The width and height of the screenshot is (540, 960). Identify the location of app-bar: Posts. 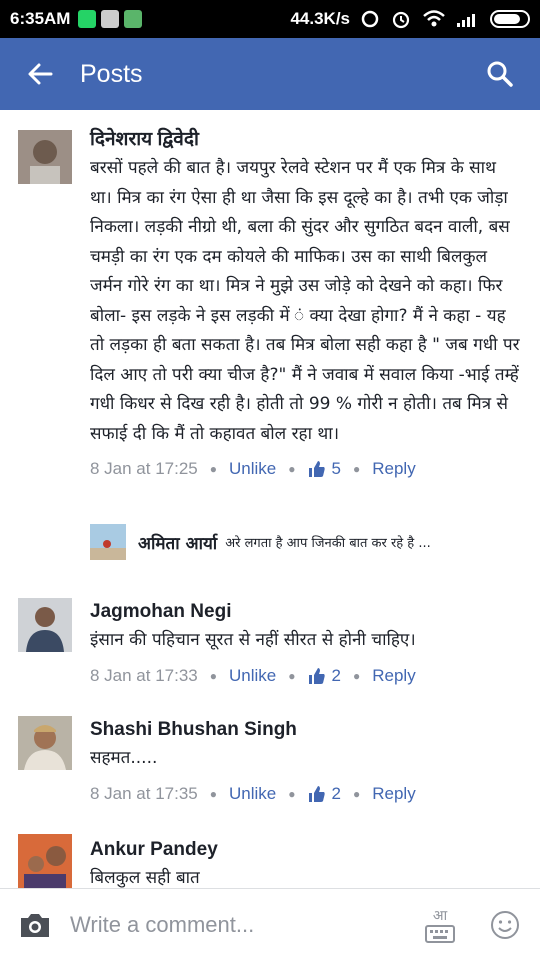
(270, 74).